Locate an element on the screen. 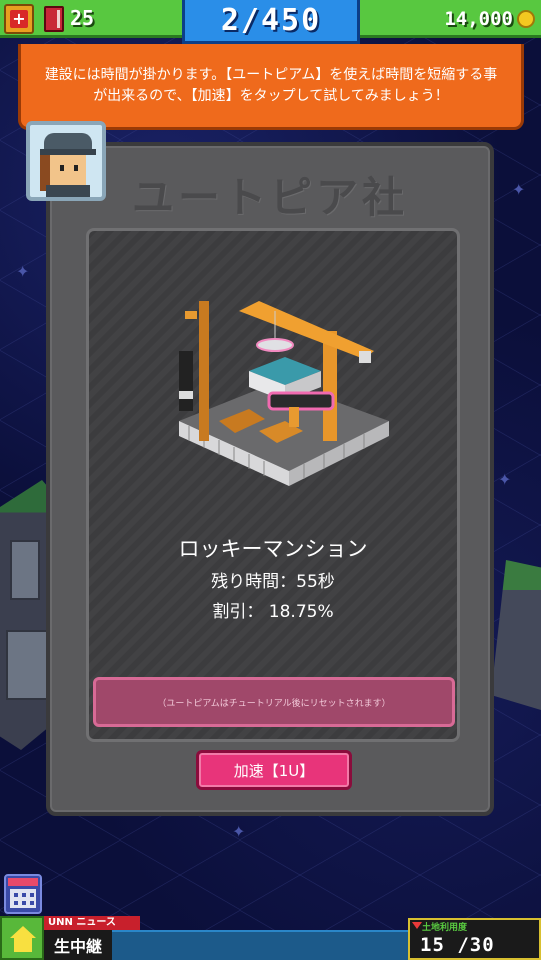  bottom-bar: UNN ニュース 生中継 土地利用度 15 /30 is located at coordinates (270, 938).